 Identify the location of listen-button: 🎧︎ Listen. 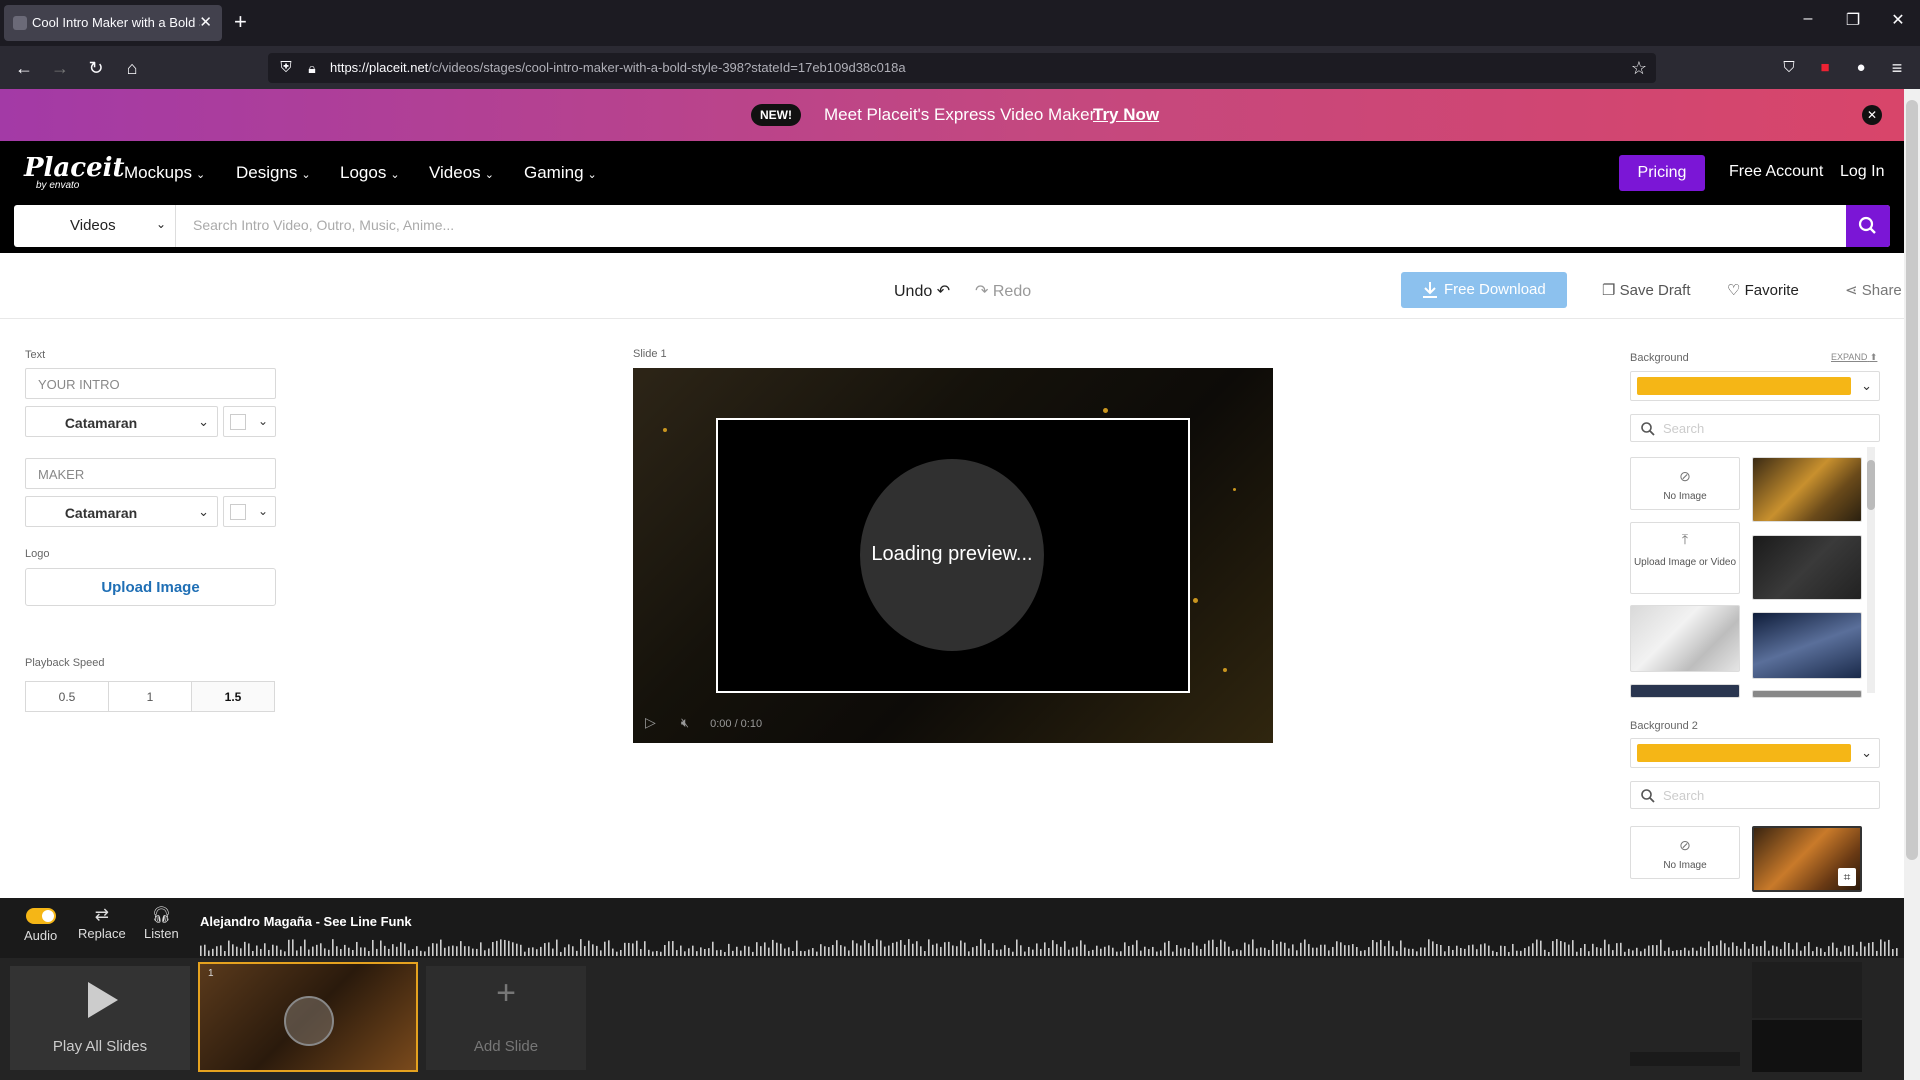
(161, 923).